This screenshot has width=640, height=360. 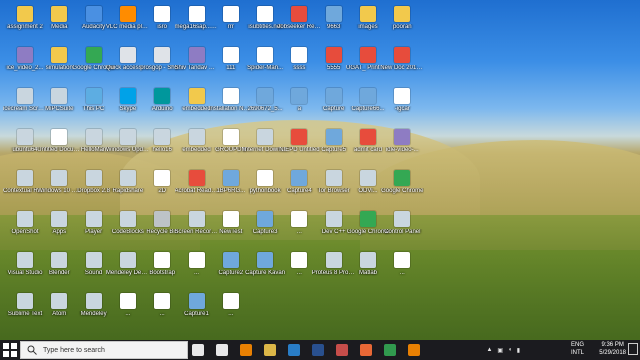 I want to click on word-icon, so click(x=318, y=350).